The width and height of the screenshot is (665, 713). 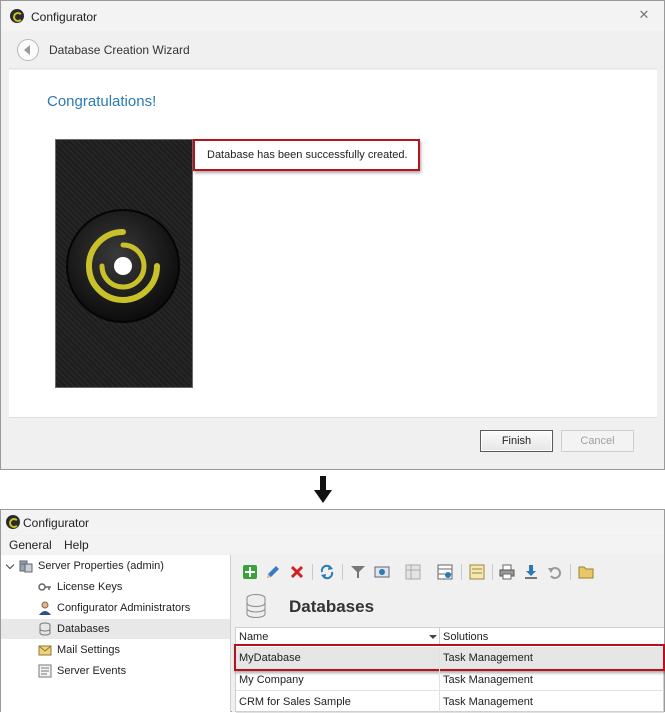 What do you see at coordinates (253, 637) in the screenshot?
I see `column-header-name: Name` at bounding box center [253, 637].